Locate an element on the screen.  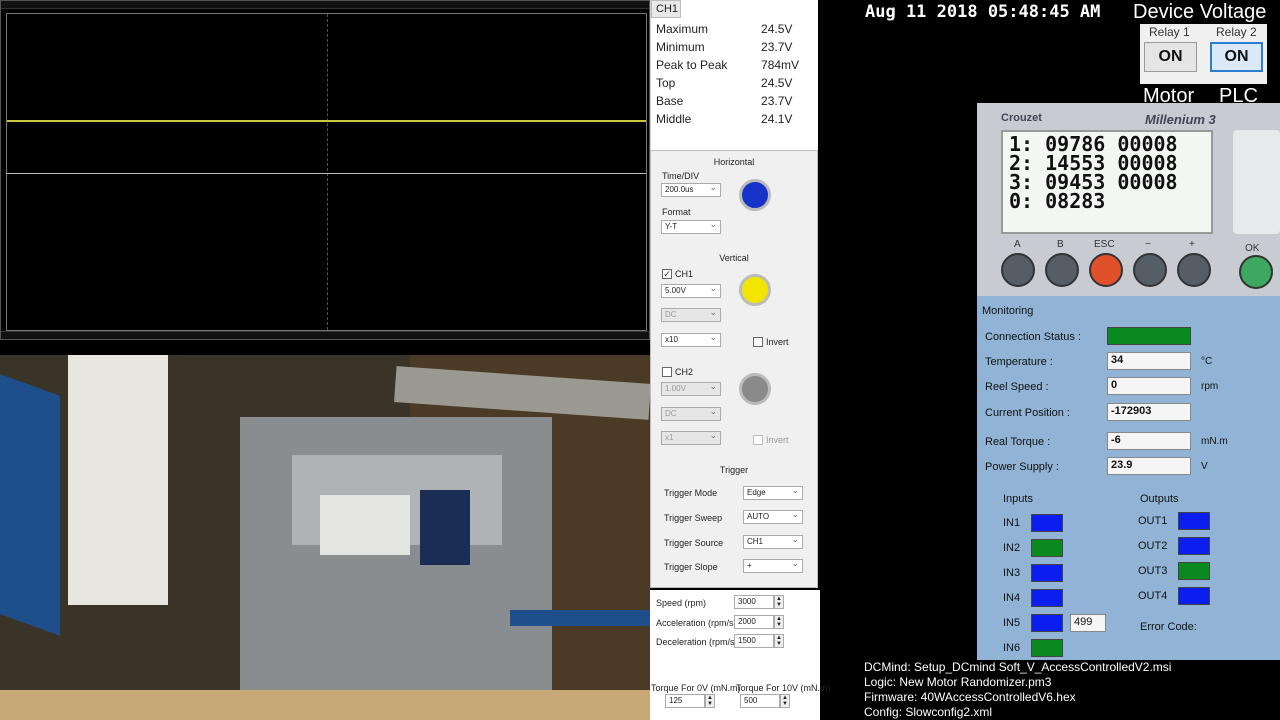
measurement-value: 784mV is located at coordinates (780, 65).